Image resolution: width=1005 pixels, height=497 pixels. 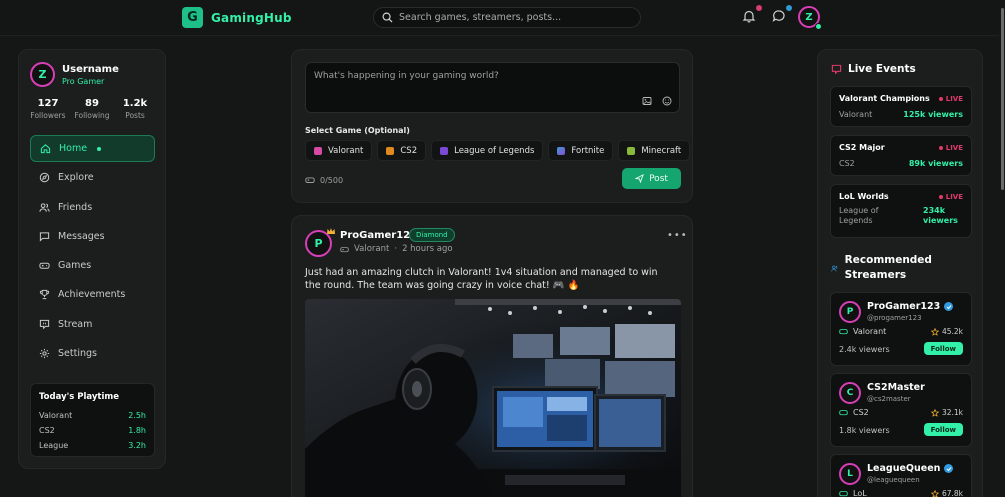 I want to click on streamer-viewers: 2.4k viewers, so click(x=864, y=349).